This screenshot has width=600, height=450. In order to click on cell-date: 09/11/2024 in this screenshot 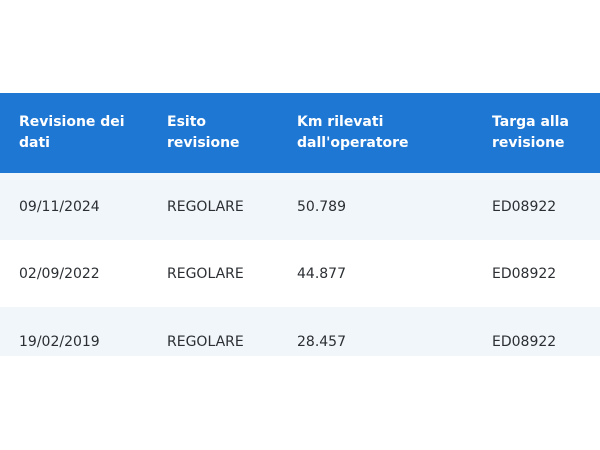, I will do `click(59, 206)`.